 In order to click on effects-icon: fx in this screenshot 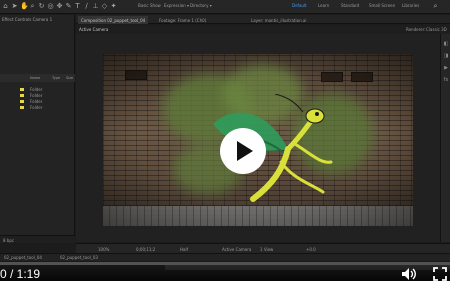, I will do `click(446, 80)`.